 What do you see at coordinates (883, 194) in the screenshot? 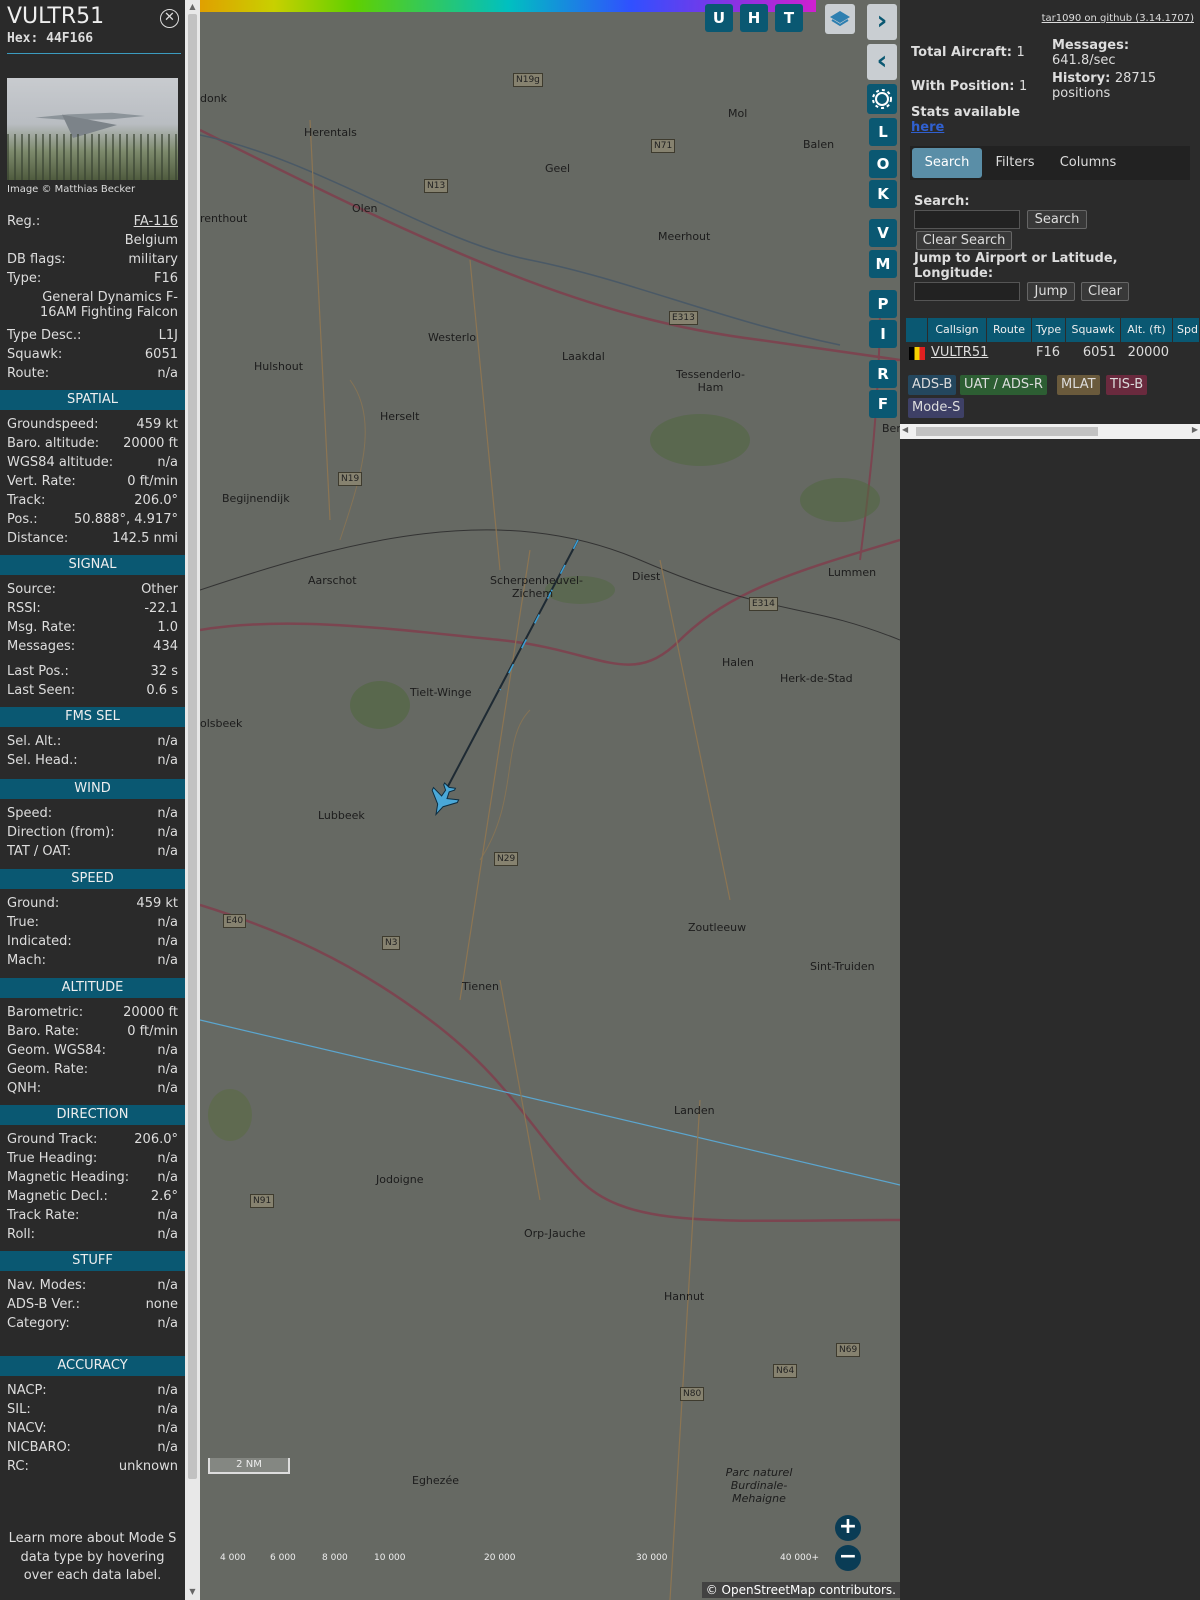
I see `button-k: K` at bounding box center [883, 194].